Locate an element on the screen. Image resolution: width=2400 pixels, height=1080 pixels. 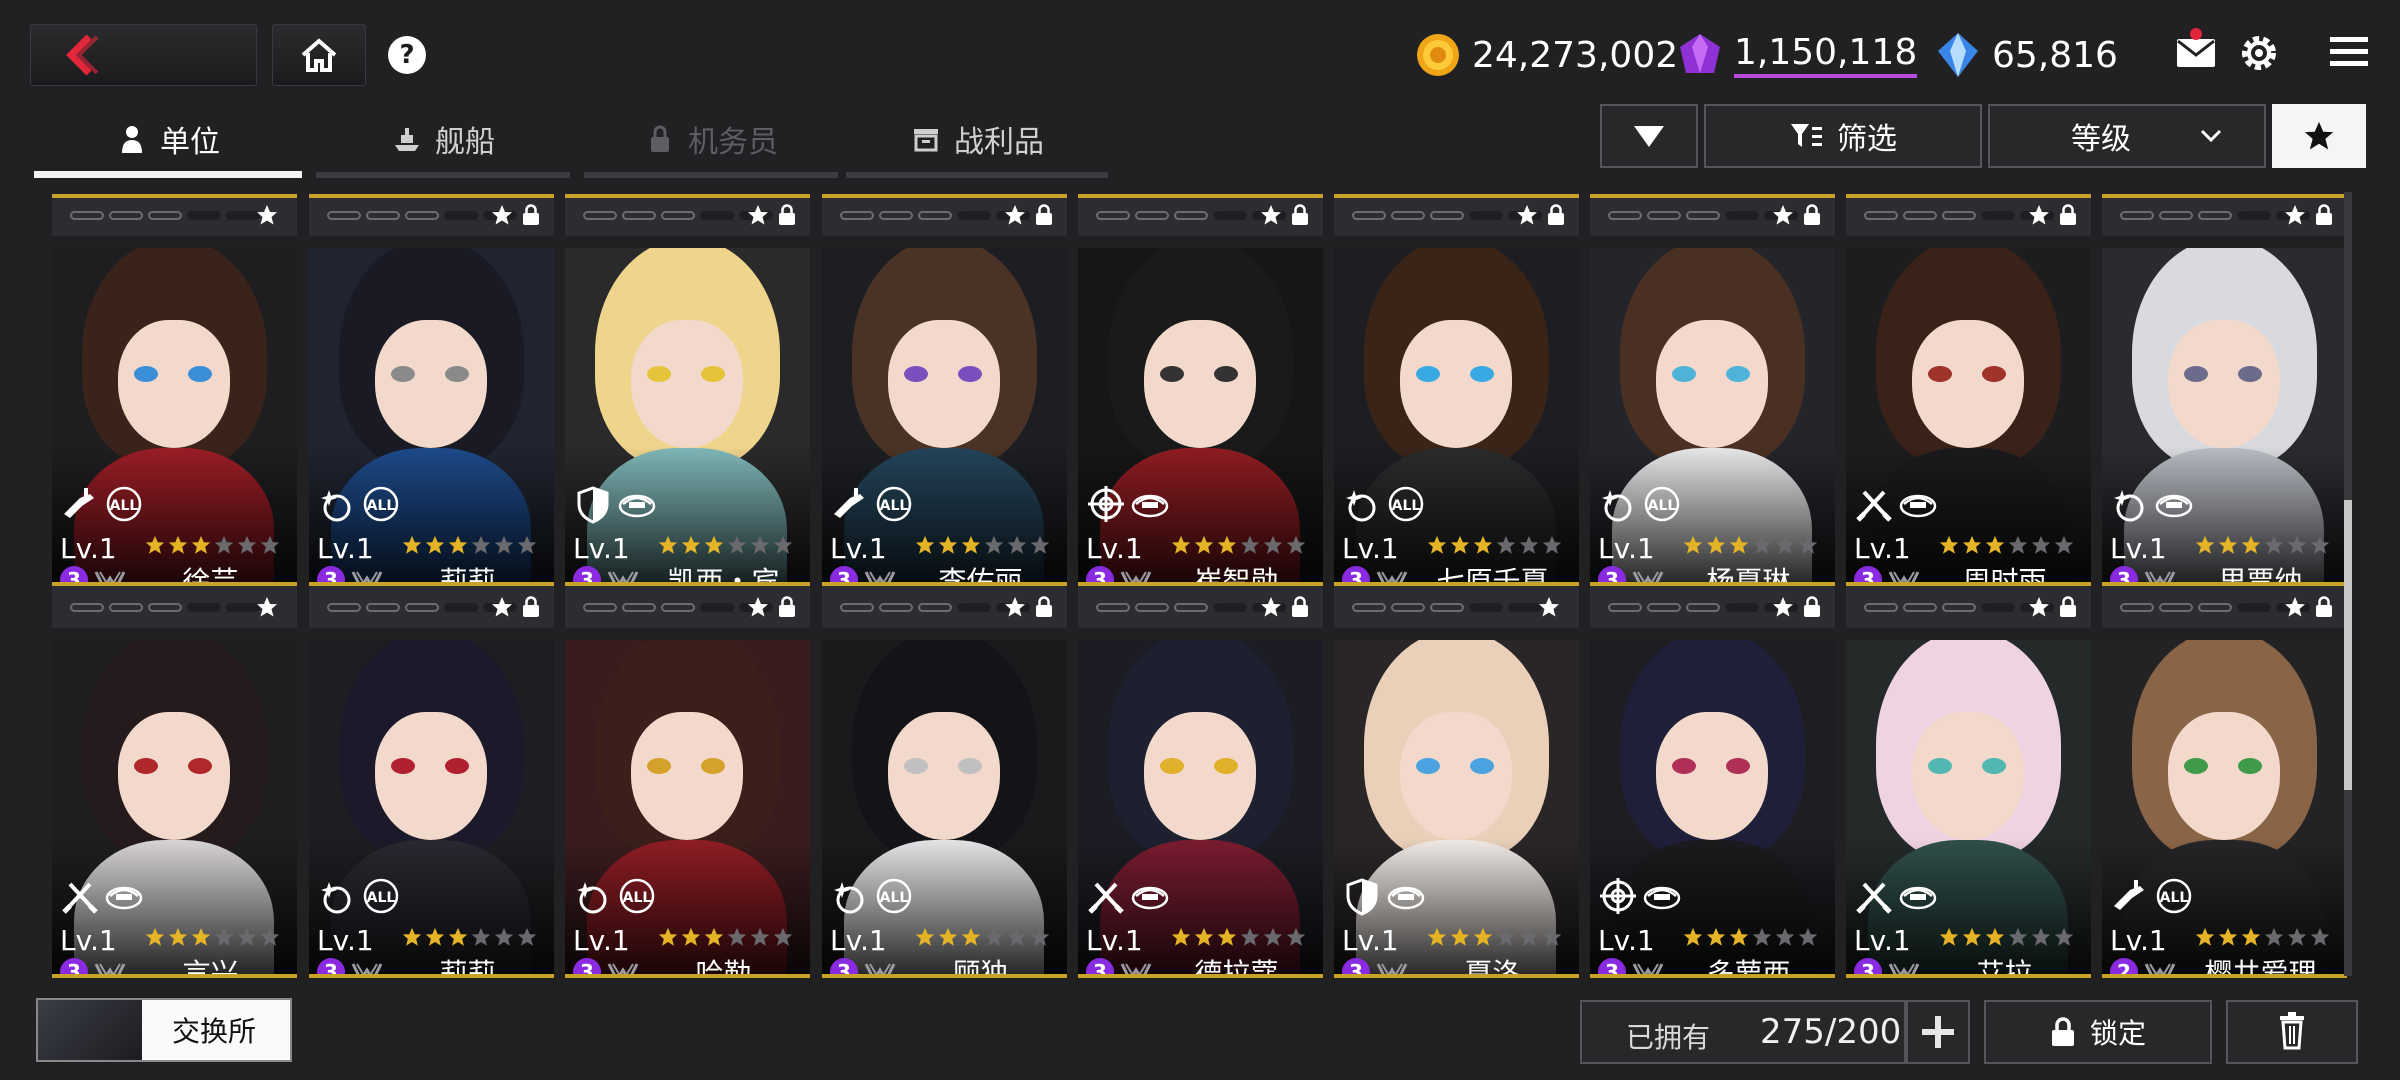
tab-mechanics: 机务员 is located at coordinates (711, 139).